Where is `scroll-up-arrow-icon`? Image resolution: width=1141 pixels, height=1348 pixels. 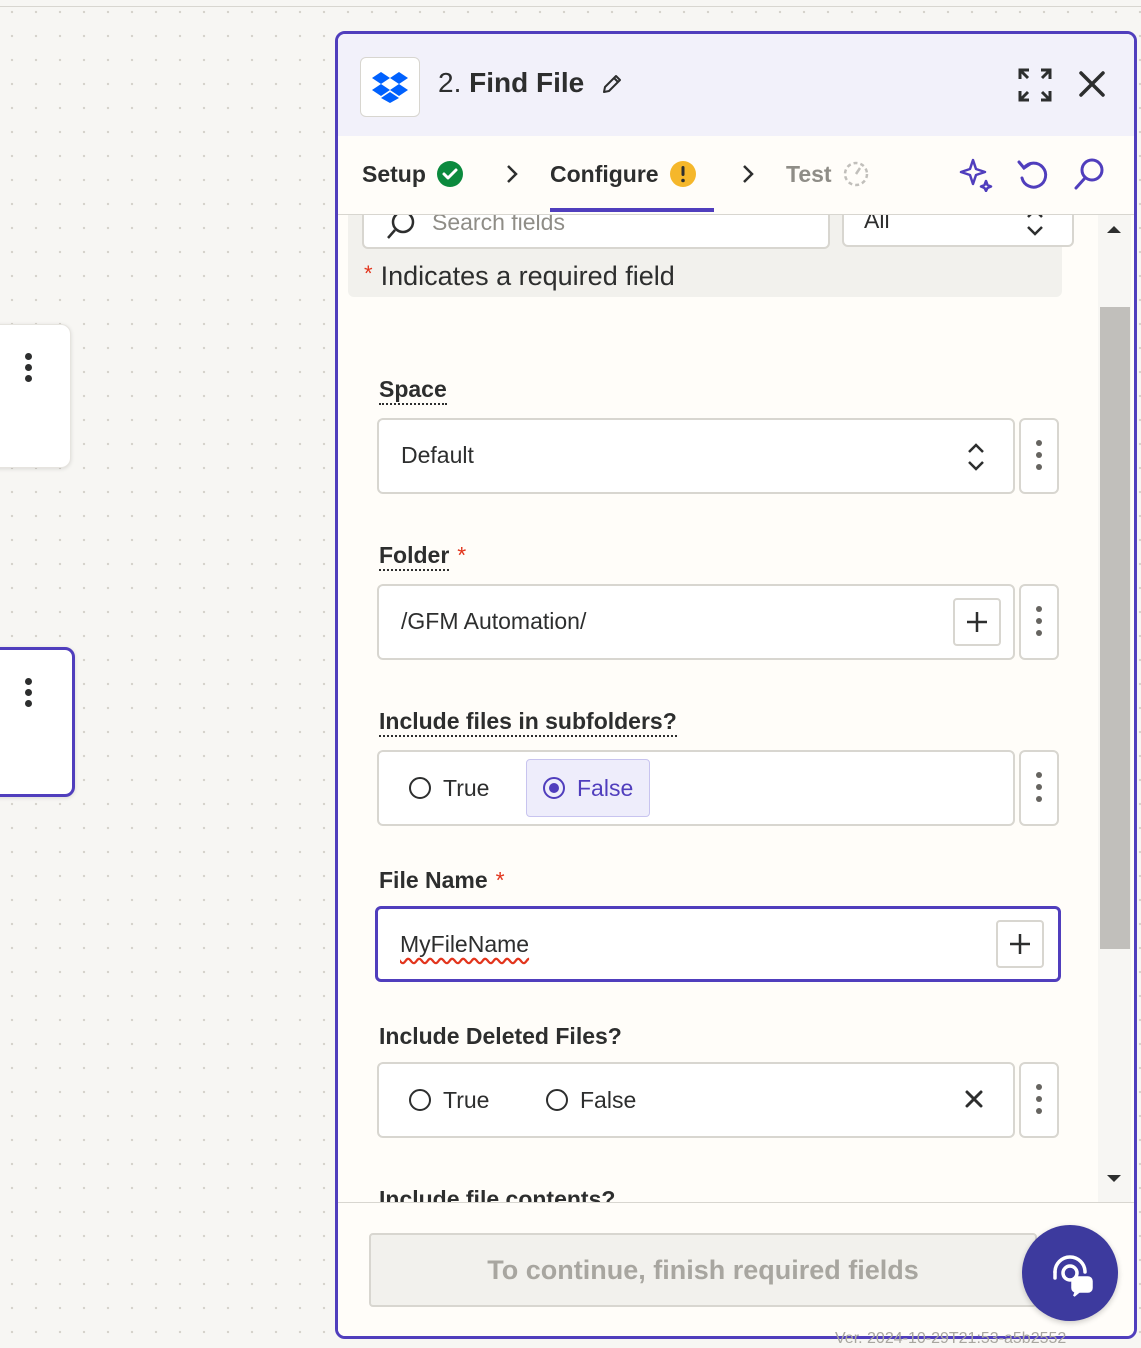
scroll-up-arrow-icon is located at coordinates (1114, 229).